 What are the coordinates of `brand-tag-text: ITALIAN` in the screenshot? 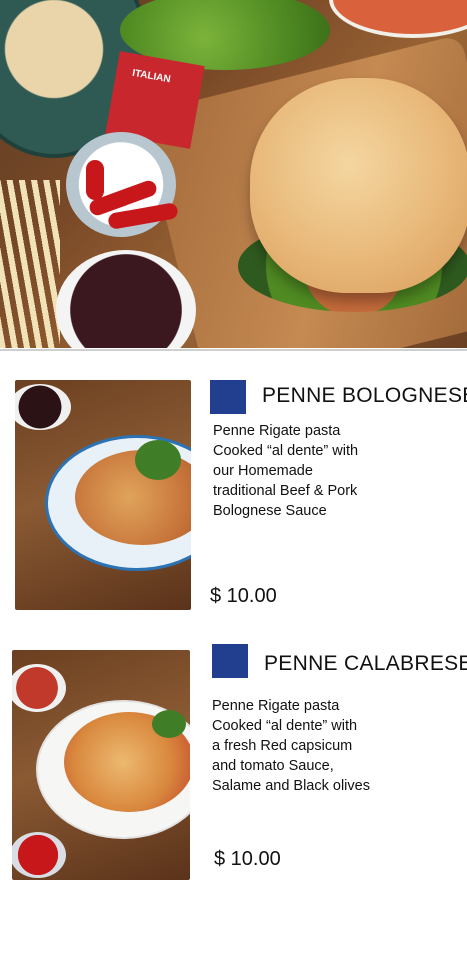 It's located at (151, 76).